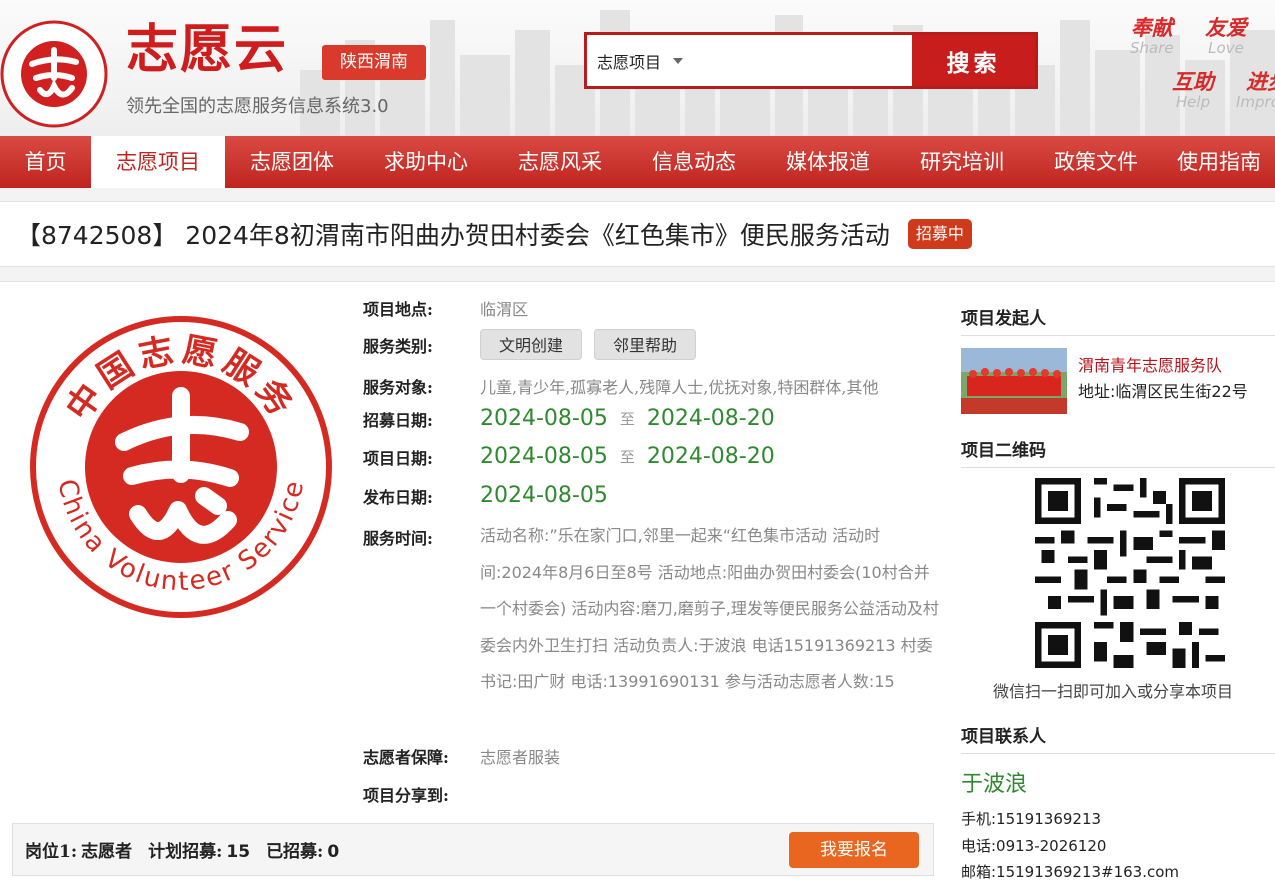 The height and width of the screenshot is (885, 1275). Describe the element at coordinates (1152, 37) in the screenshot. I see `motto-share: 奉献 Share` at that location.